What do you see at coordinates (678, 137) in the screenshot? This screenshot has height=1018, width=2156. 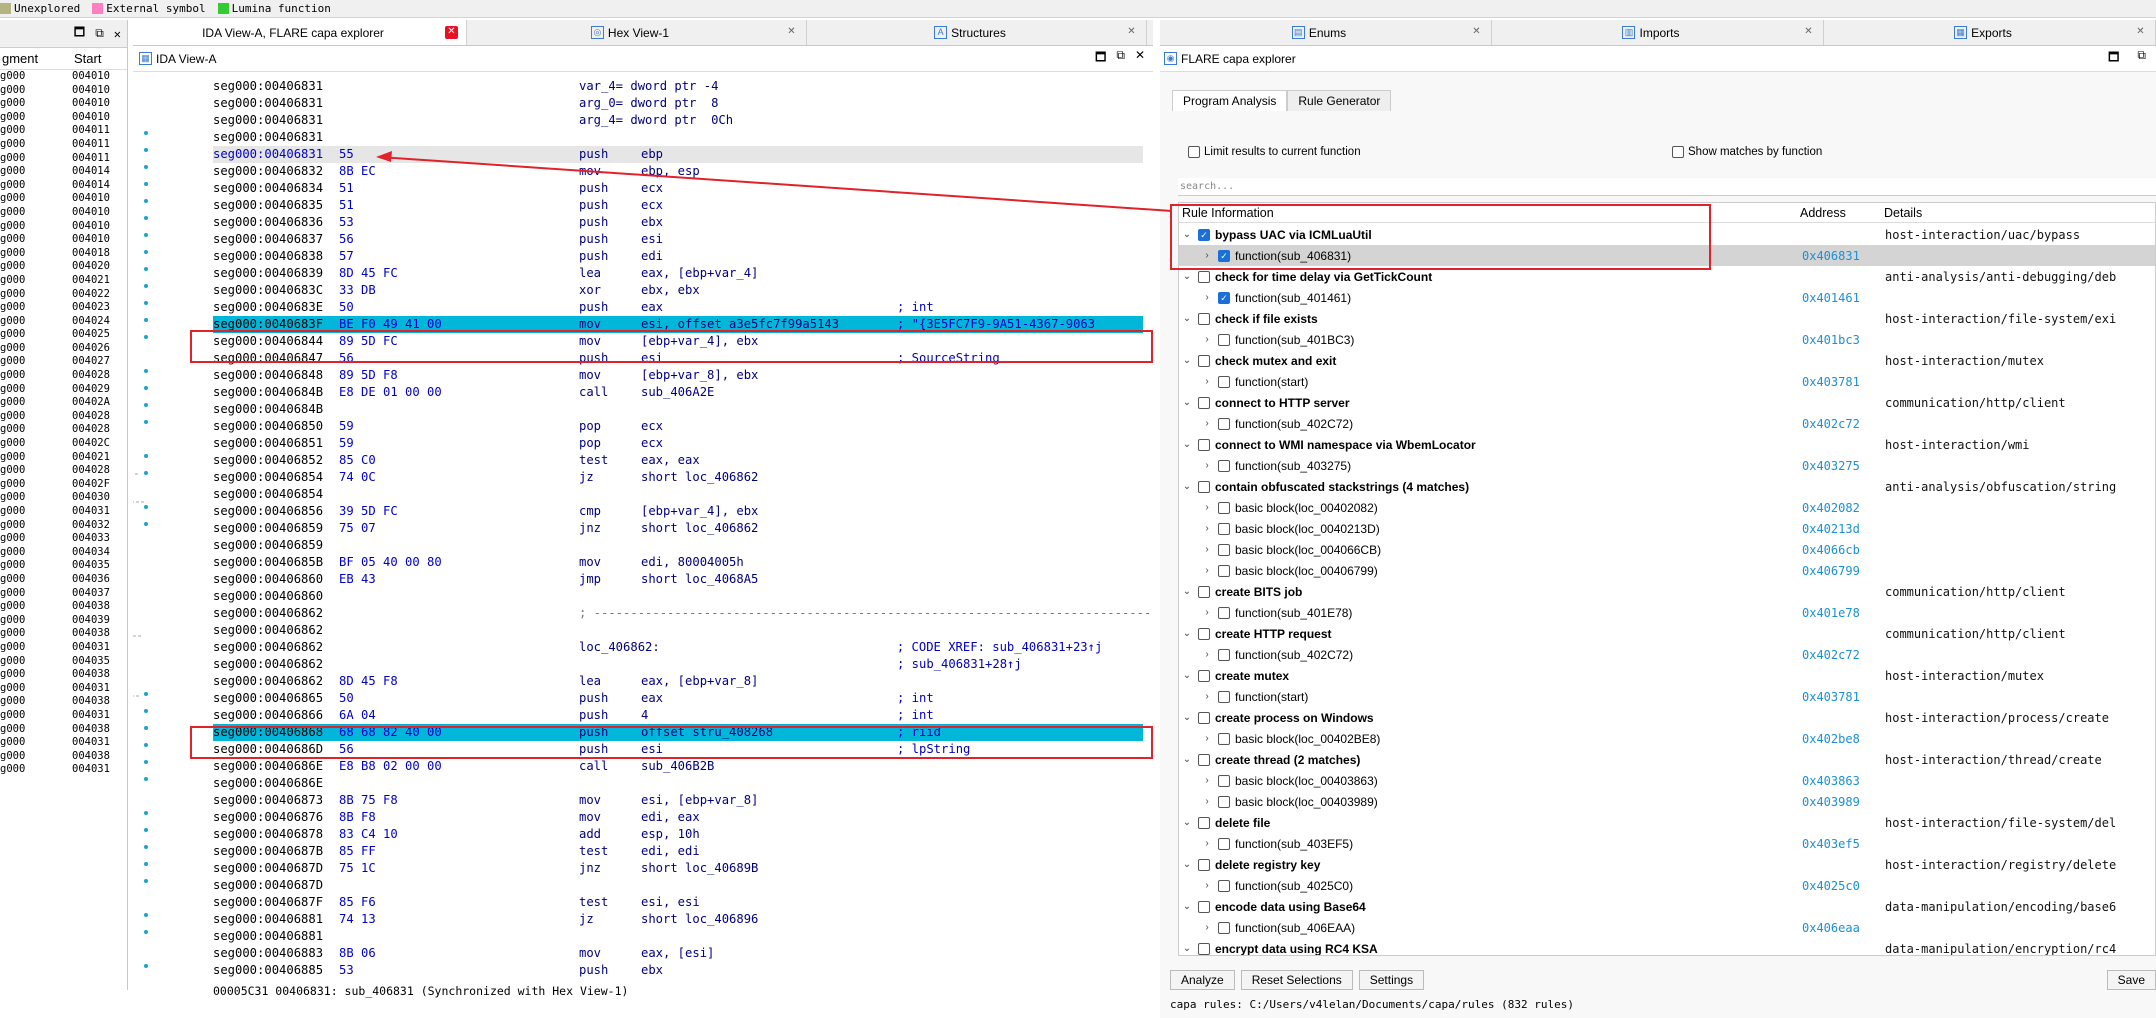 I see `disasm-line: seg000:00406831` at bounding box center [678, 137].